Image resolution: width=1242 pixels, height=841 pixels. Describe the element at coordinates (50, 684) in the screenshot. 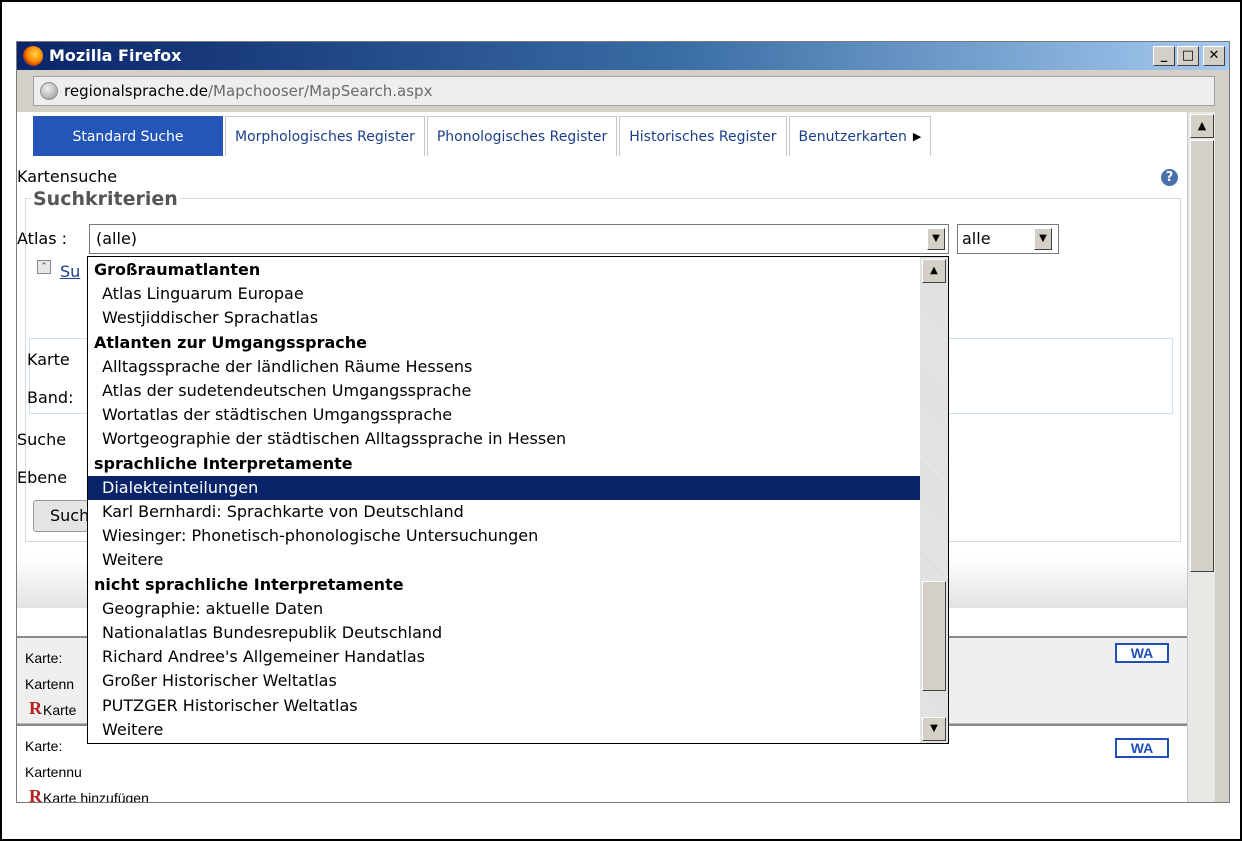

I see `result-kartennummer-label: Kartenn` at that location.